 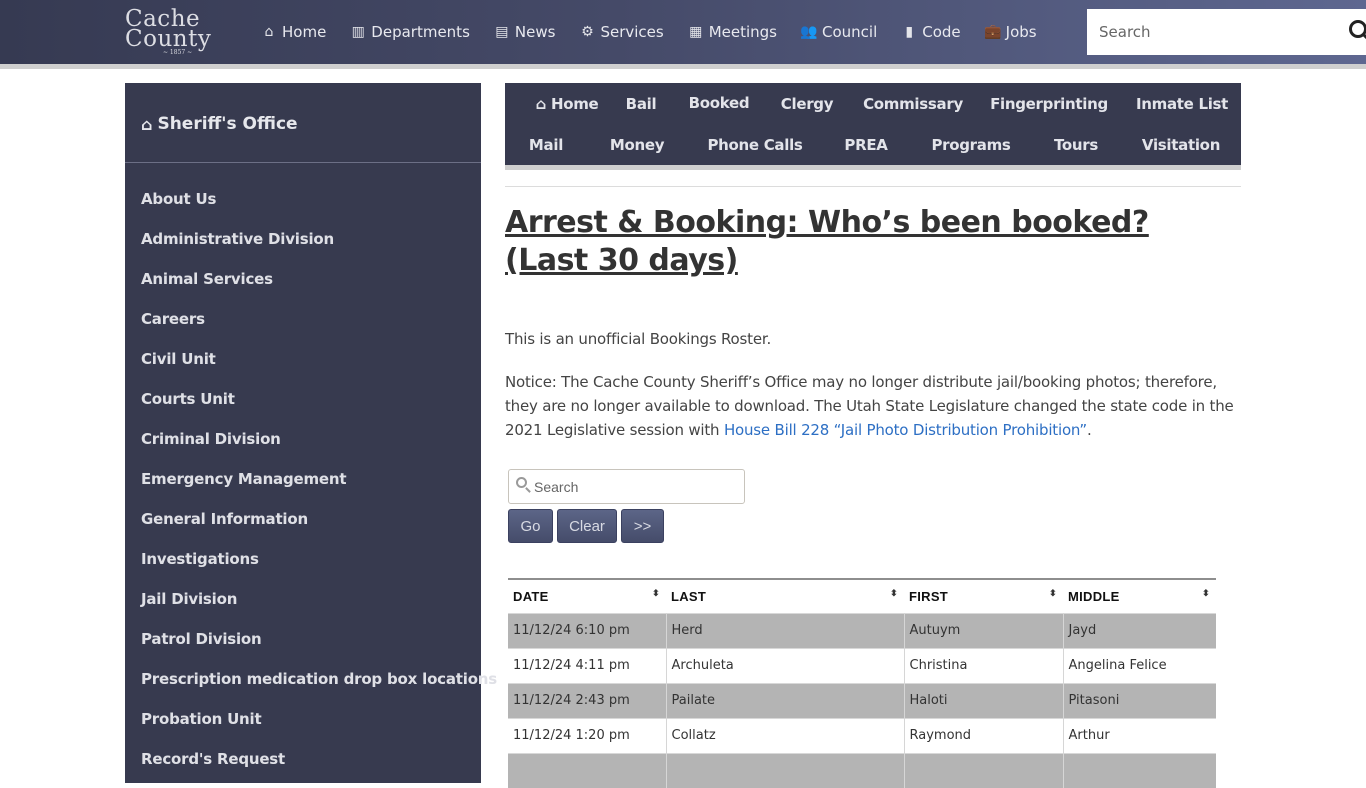 I want to click on table-row: 11/12/24 1:20 pm Collatz Raymond Arthur, so click(x=862, y=735).